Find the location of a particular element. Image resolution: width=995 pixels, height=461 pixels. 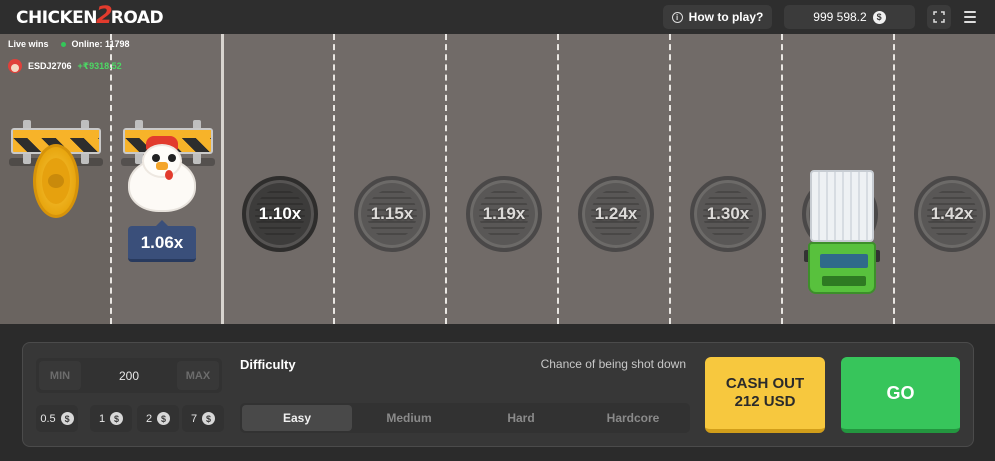

lane-manhole-1: 1.10x is located at coordinates (280, 214).